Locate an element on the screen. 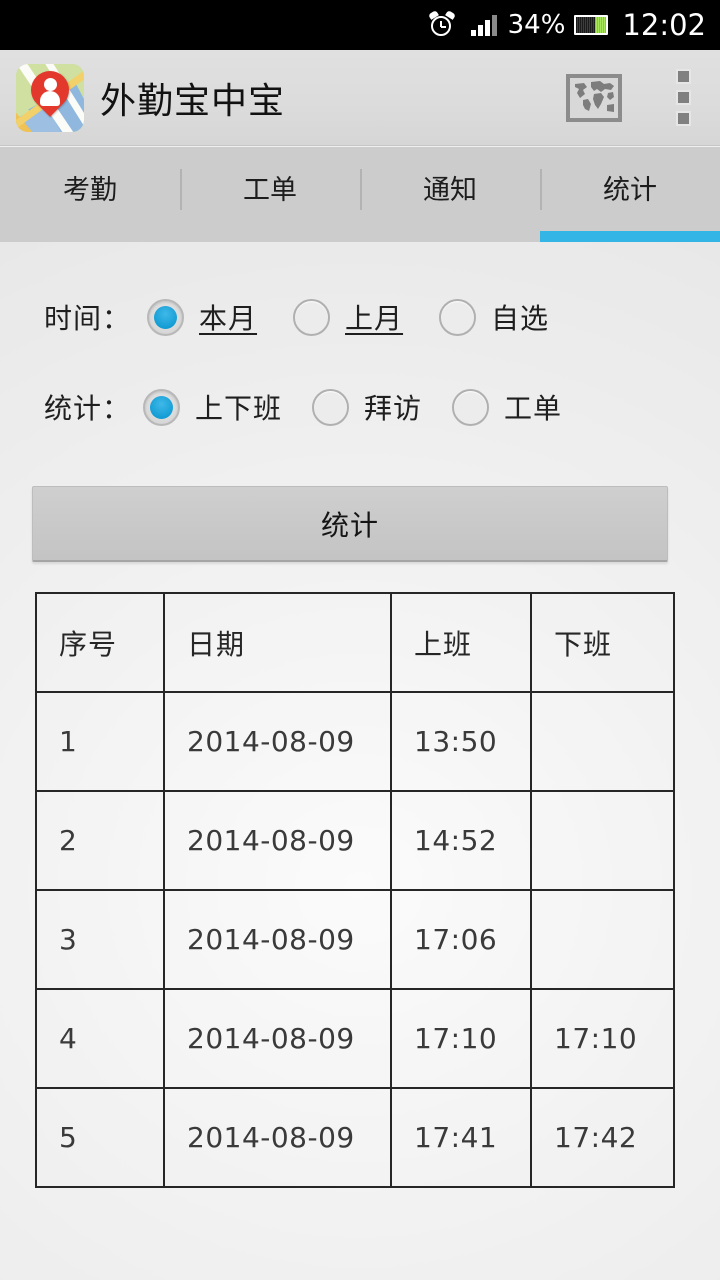 Image resolution: width=720 pixels, height=1280 pixels. cell-clock-in: 17:10 is located at coordinates (461, 1038).